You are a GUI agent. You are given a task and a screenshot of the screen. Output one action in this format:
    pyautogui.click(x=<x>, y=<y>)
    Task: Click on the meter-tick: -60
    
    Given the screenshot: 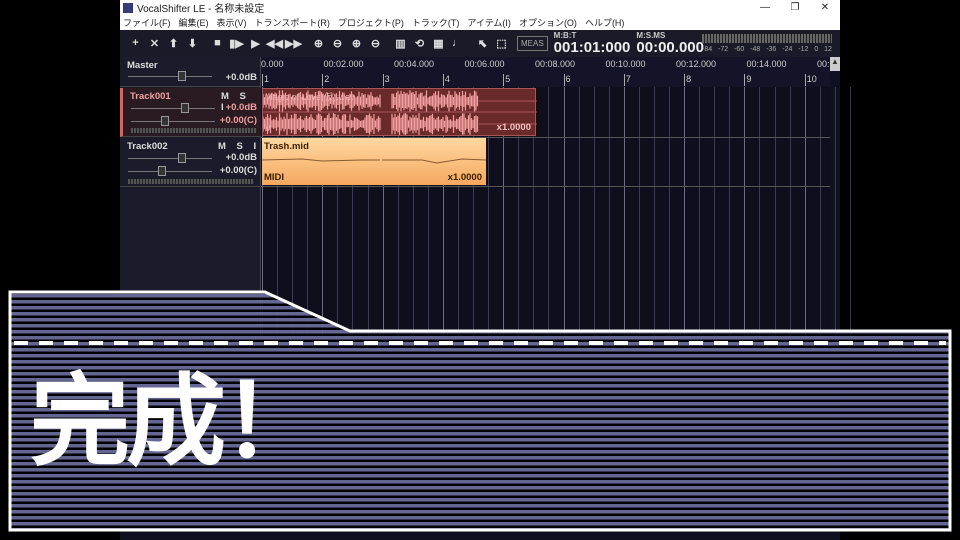 What is the action you would take?
    pyautogui.click(x=739, y=49)
    